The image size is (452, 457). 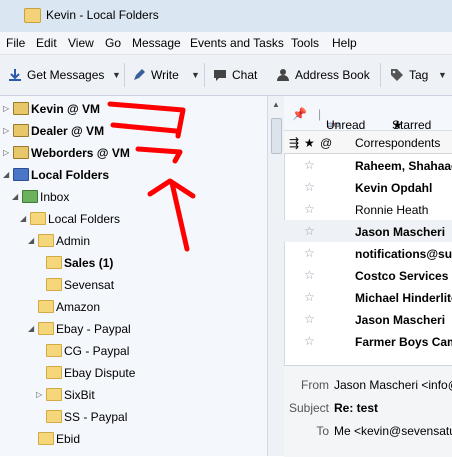 What do you see at coordinates (133, 219) in the screenshot?
I see `folder-item-local-folders-sub: ◢ Local Folders` at bounding box center [133, 219].